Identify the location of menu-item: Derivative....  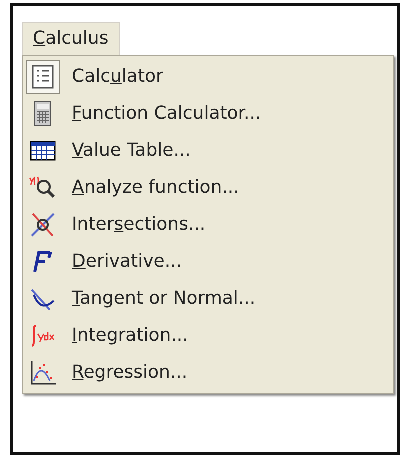
(127, 261).